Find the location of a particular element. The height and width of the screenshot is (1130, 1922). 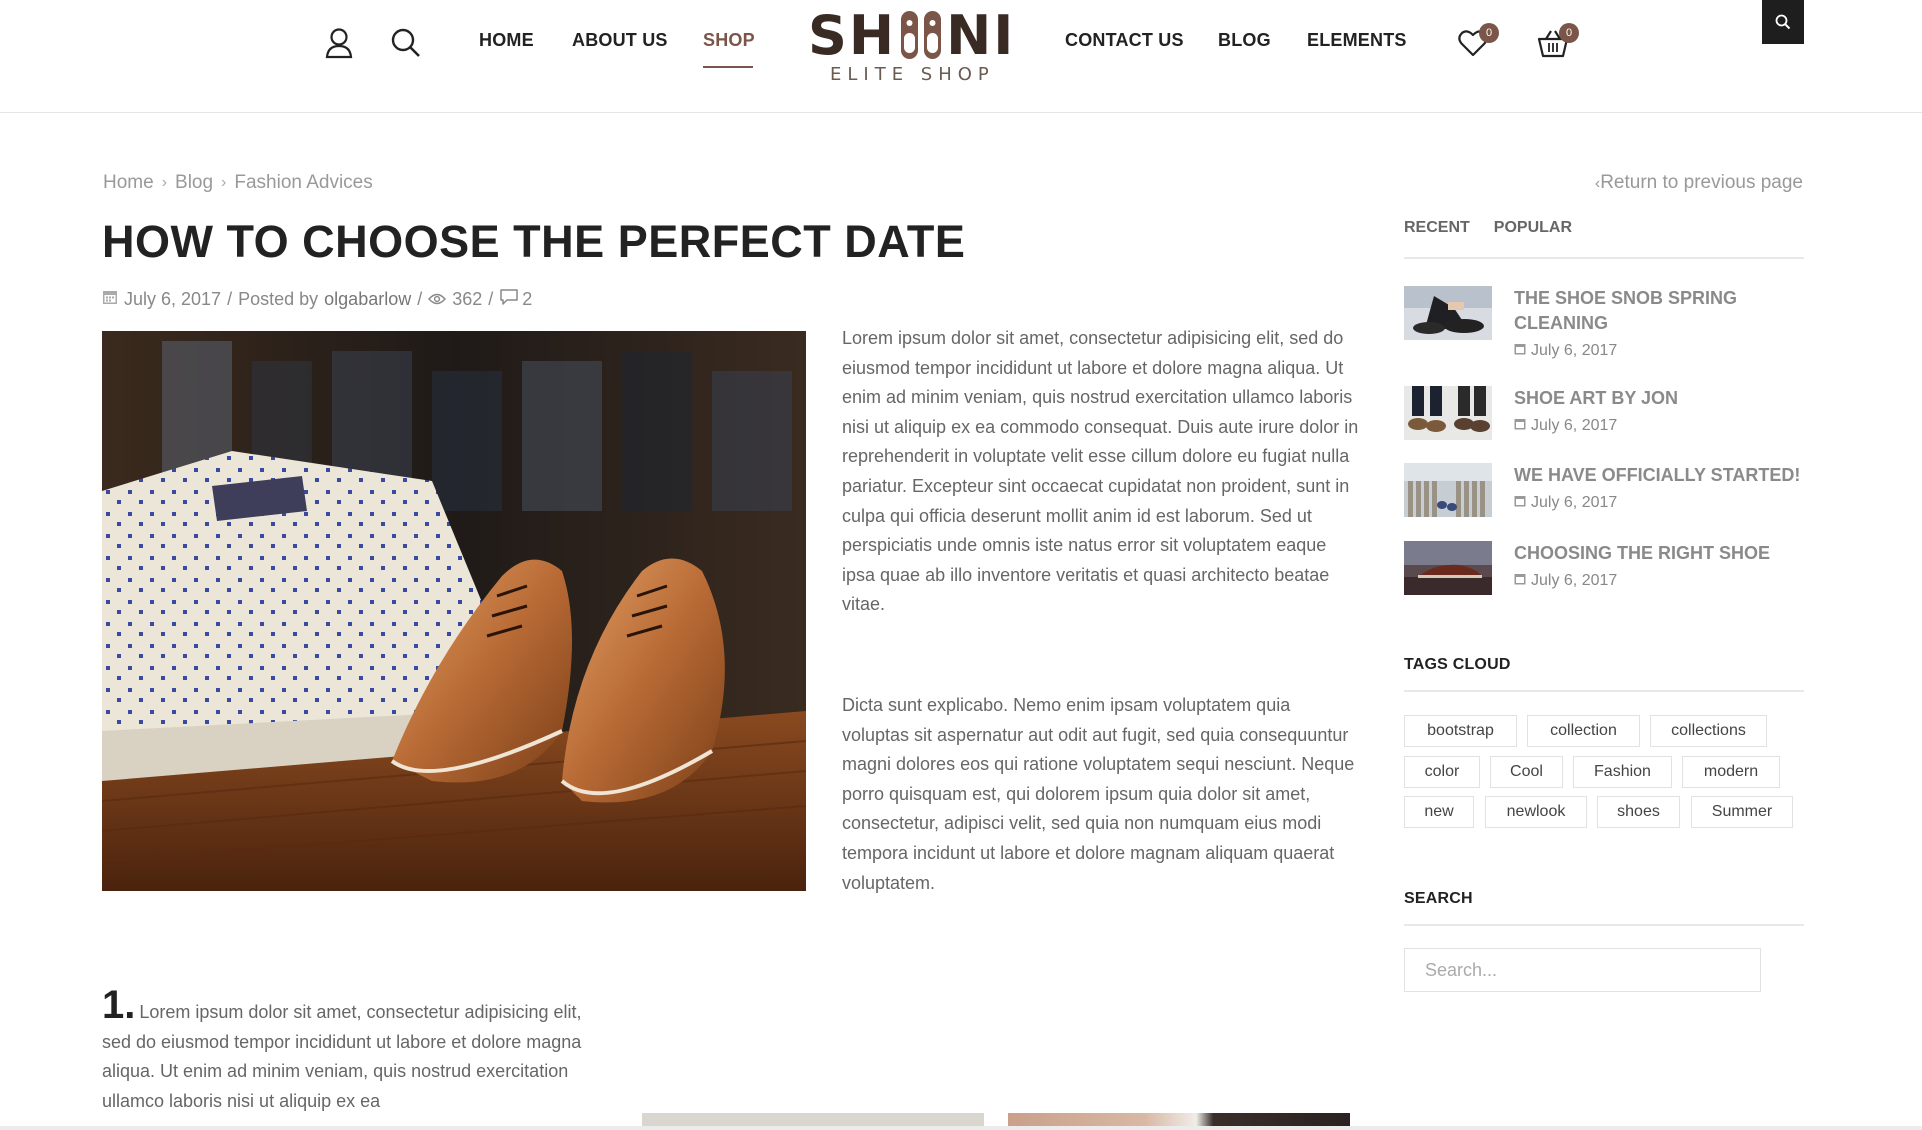

logo-shoes-icon is located at coordinates (921, 35).